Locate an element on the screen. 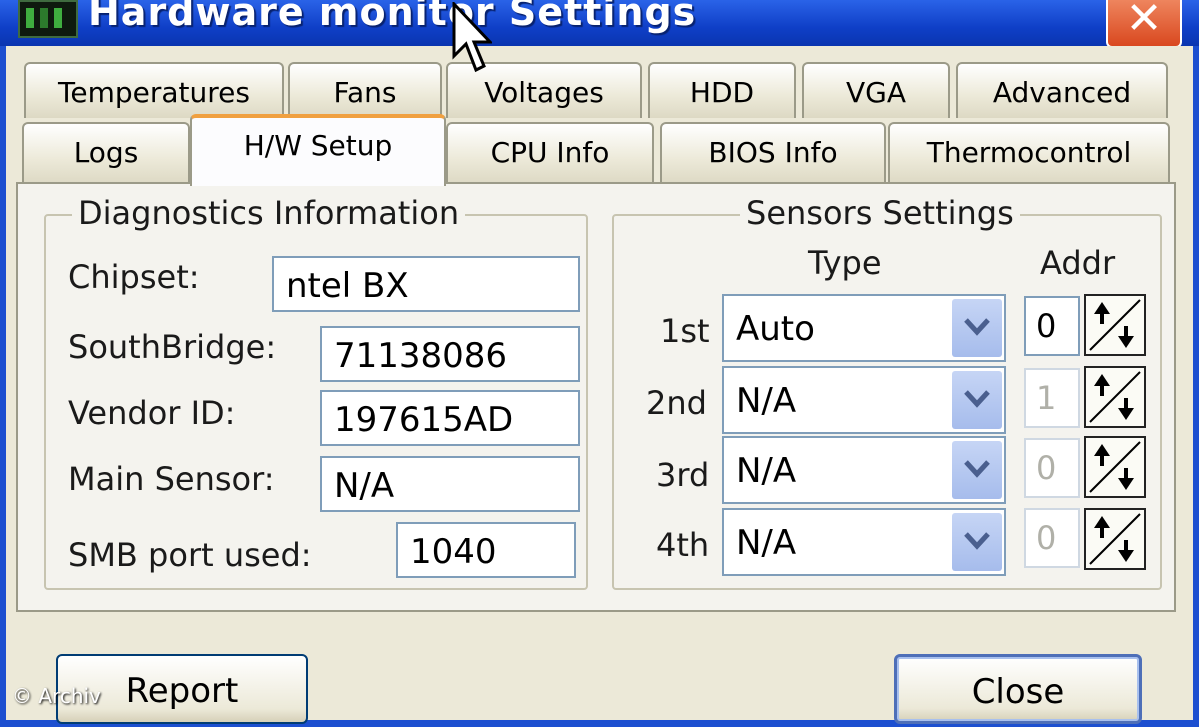 The height and width of the screenshot is (727, 1199). sensor-row-1-label: 1st is located at coordinates (685, 331).